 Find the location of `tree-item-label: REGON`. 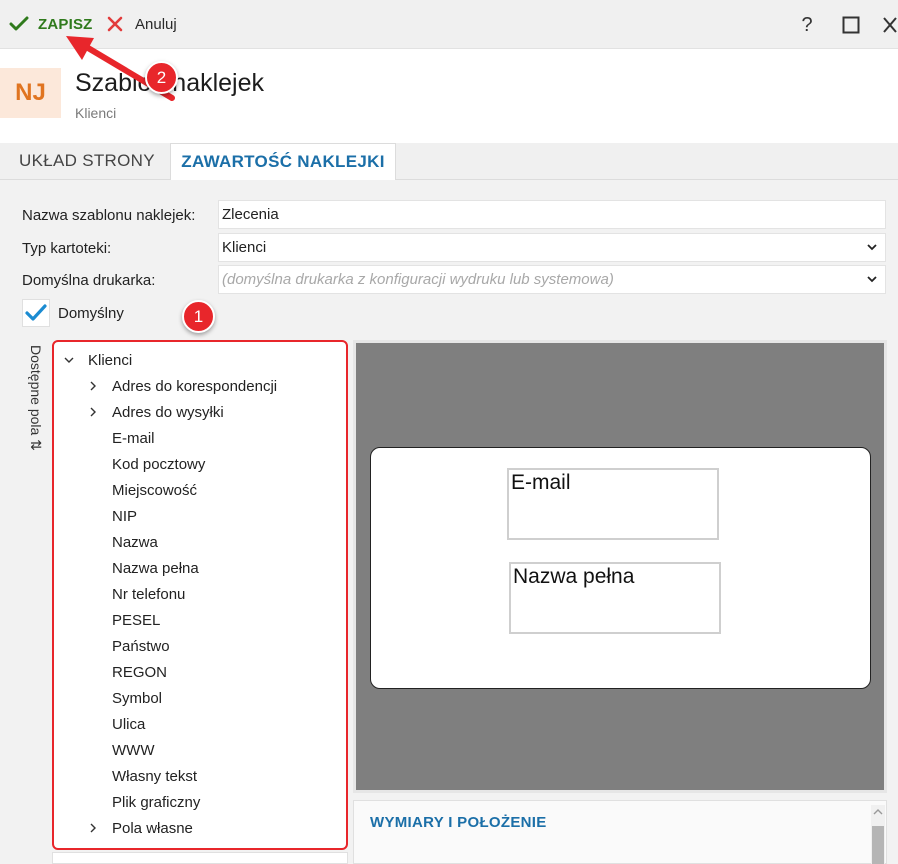

tree-item-label: REGON is located at coordinates (140, 672).